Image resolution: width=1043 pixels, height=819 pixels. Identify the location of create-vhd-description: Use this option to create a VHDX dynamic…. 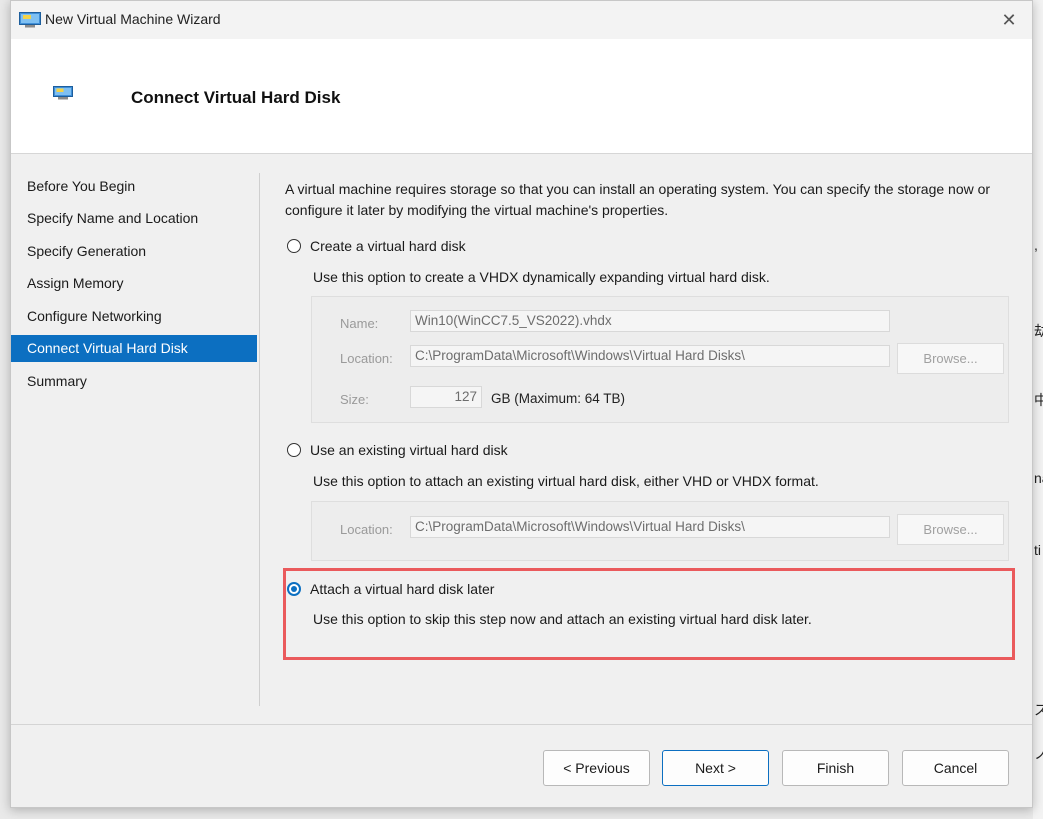
(541, 277).